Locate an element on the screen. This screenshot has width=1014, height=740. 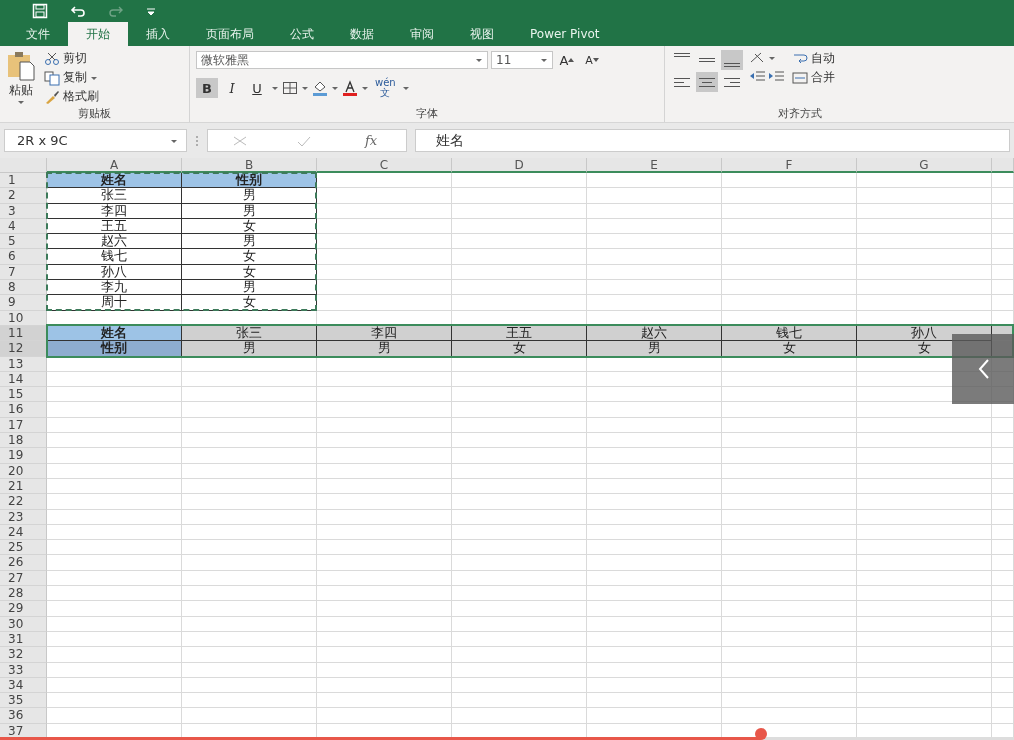
column-header: E is located at coordinates (654, 165).